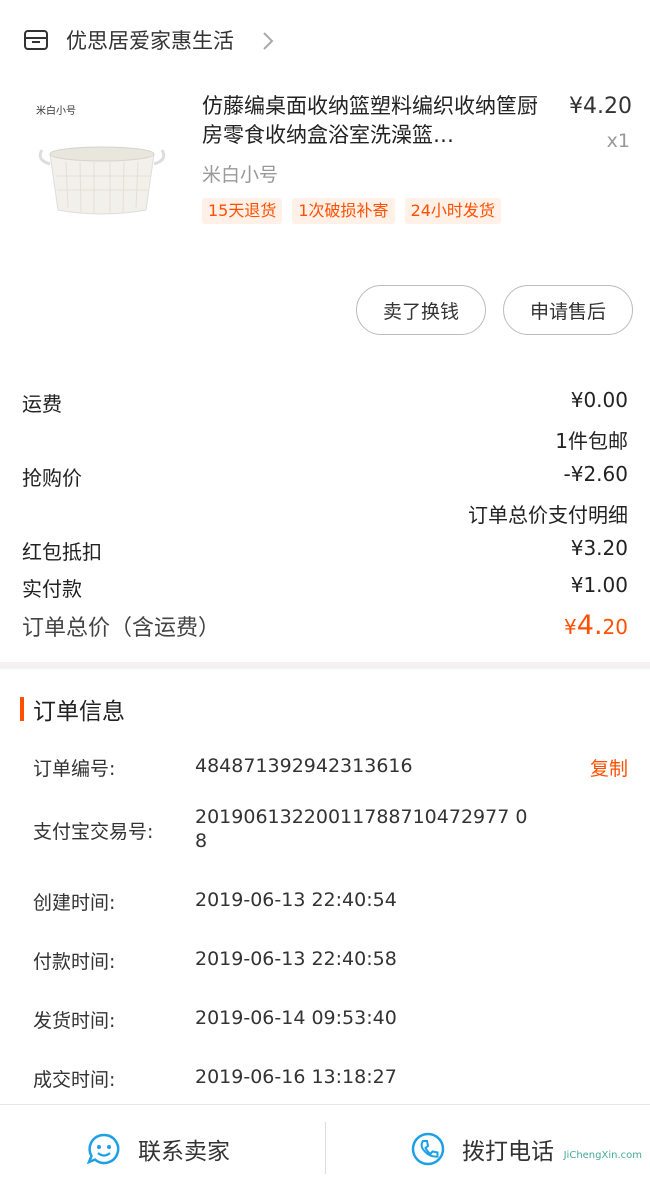 The height and width of the screenshot is (1198, 650). What do you see at coordinates (600, 106) in the screenshot?
I see `product-price: ¥4.20` at bounding box center [600, 106].